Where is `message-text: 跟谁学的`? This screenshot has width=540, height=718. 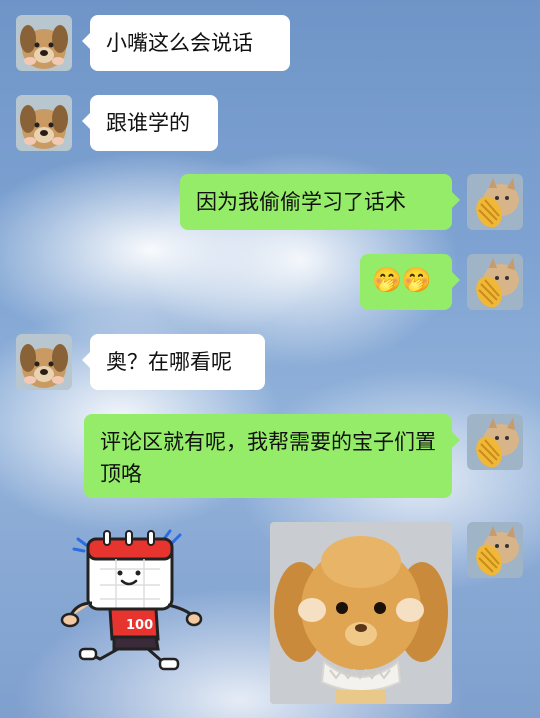 message-text: 跟谁学的 is located at coordinates (148, 123).